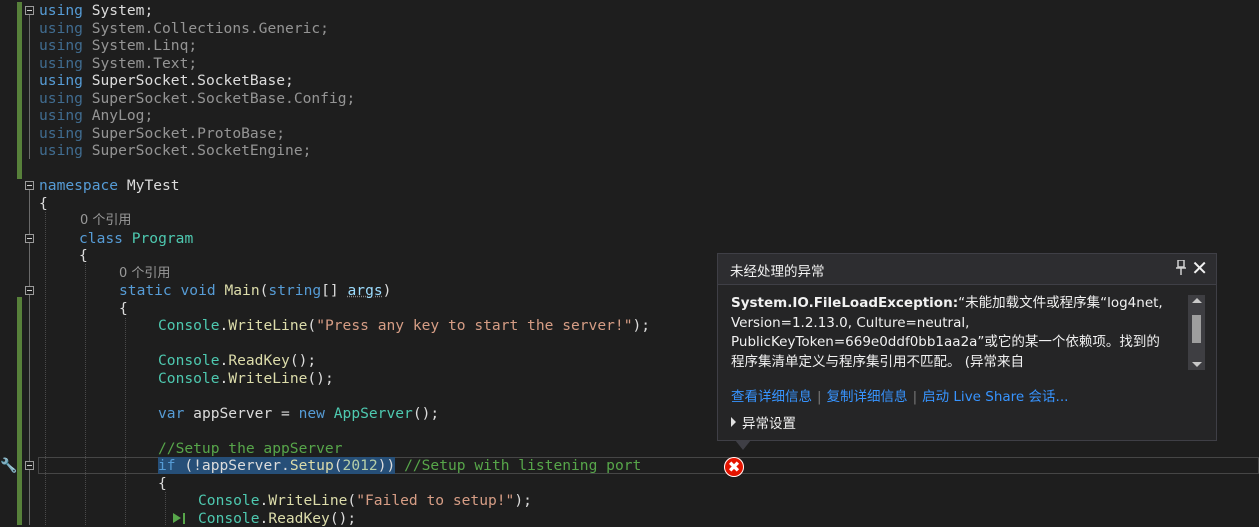  What do you see at coordinates (771, 397) in the screenshot?
I see `view-details-link: 查看详细信息` at bounding box center [771, 397].